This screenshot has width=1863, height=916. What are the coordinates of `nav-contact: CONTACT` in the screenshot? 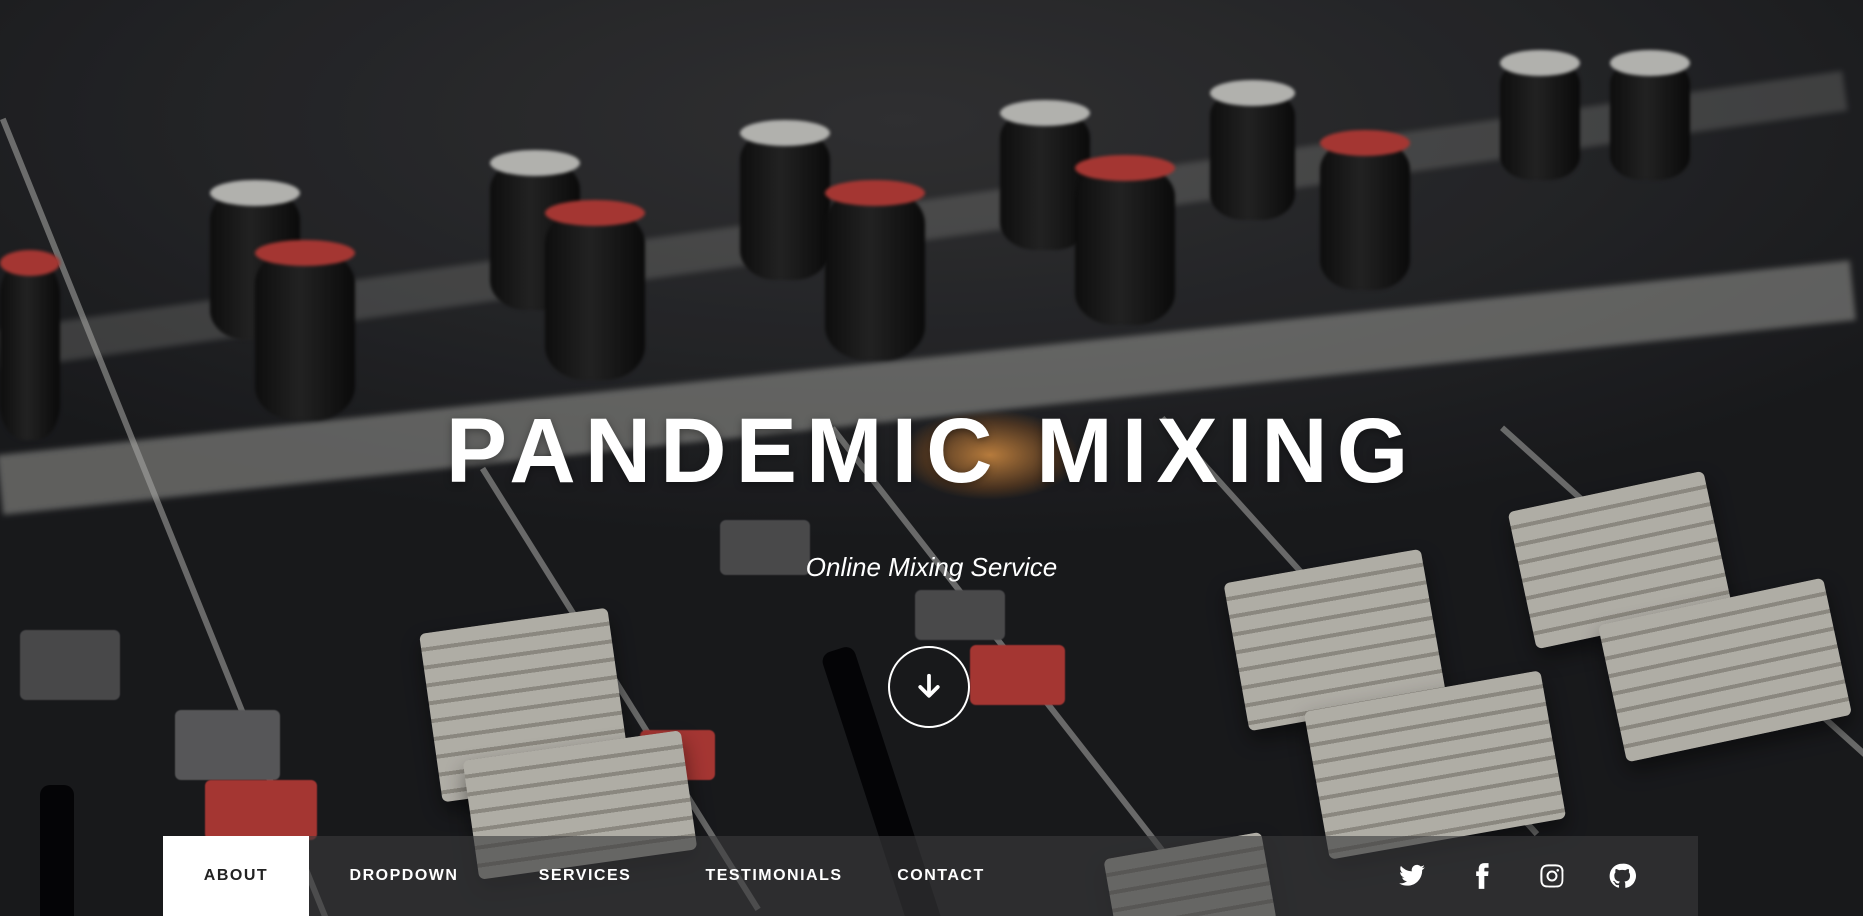 It's located at (941, 876).